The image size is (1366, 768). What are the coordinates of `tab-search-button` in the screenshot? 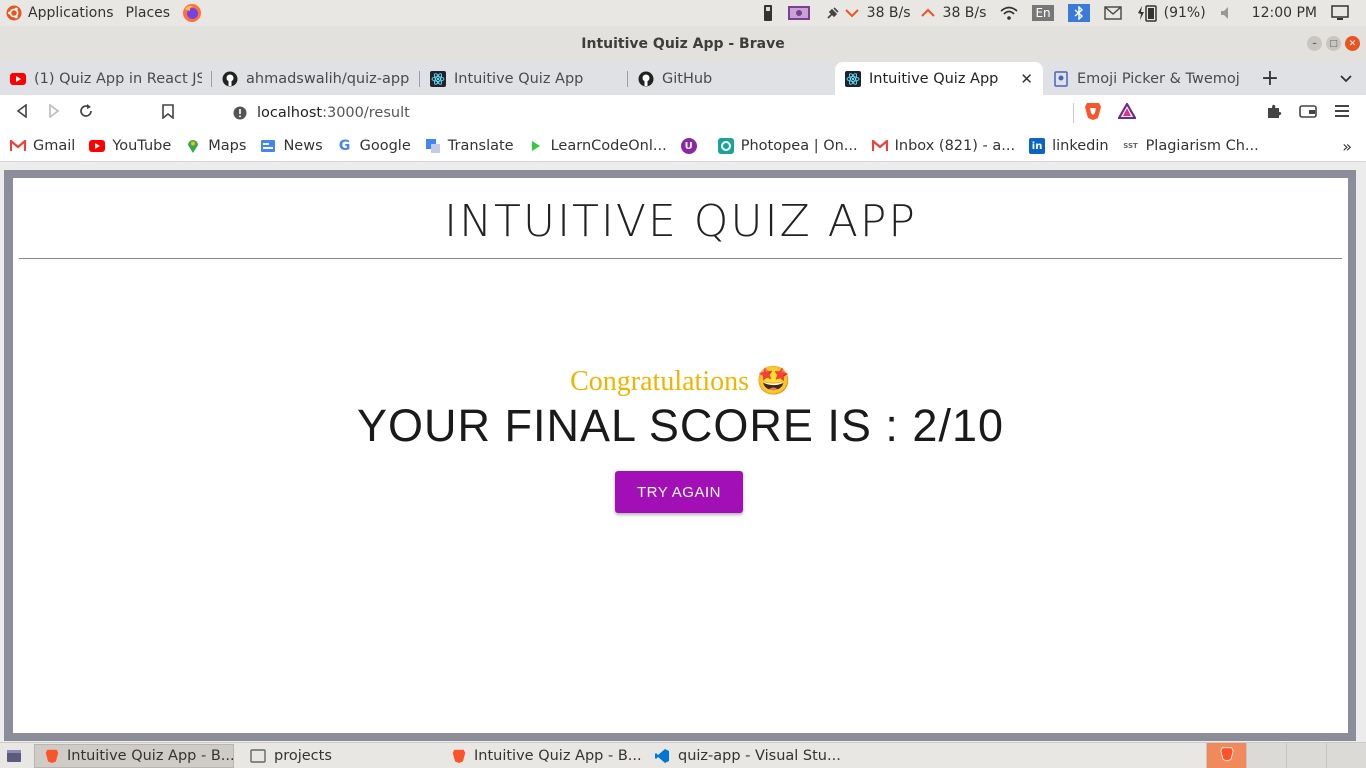 It's located at (1346, 78).